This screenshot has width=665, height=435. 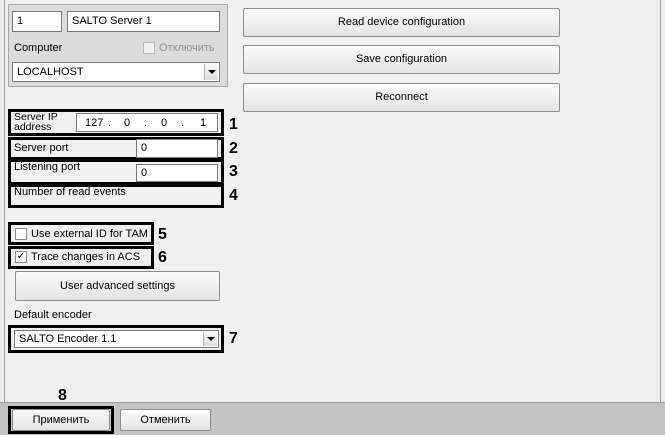 I want to click on listening-port-input: 0, so click(x=177, y=173).